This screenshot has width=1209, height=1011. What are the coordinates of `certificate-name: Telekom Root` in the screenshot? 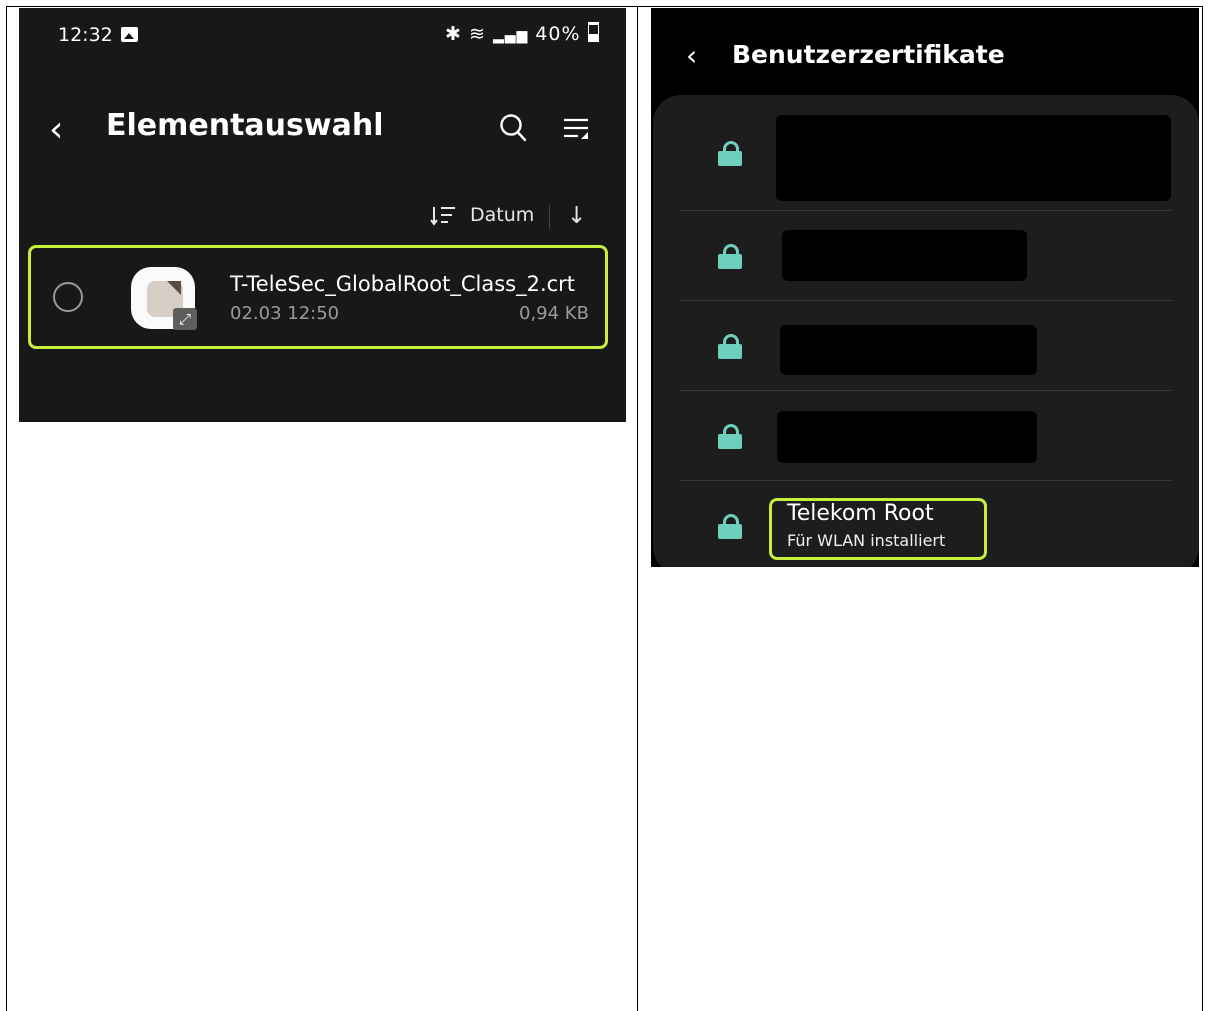 It's located at (860, 513).